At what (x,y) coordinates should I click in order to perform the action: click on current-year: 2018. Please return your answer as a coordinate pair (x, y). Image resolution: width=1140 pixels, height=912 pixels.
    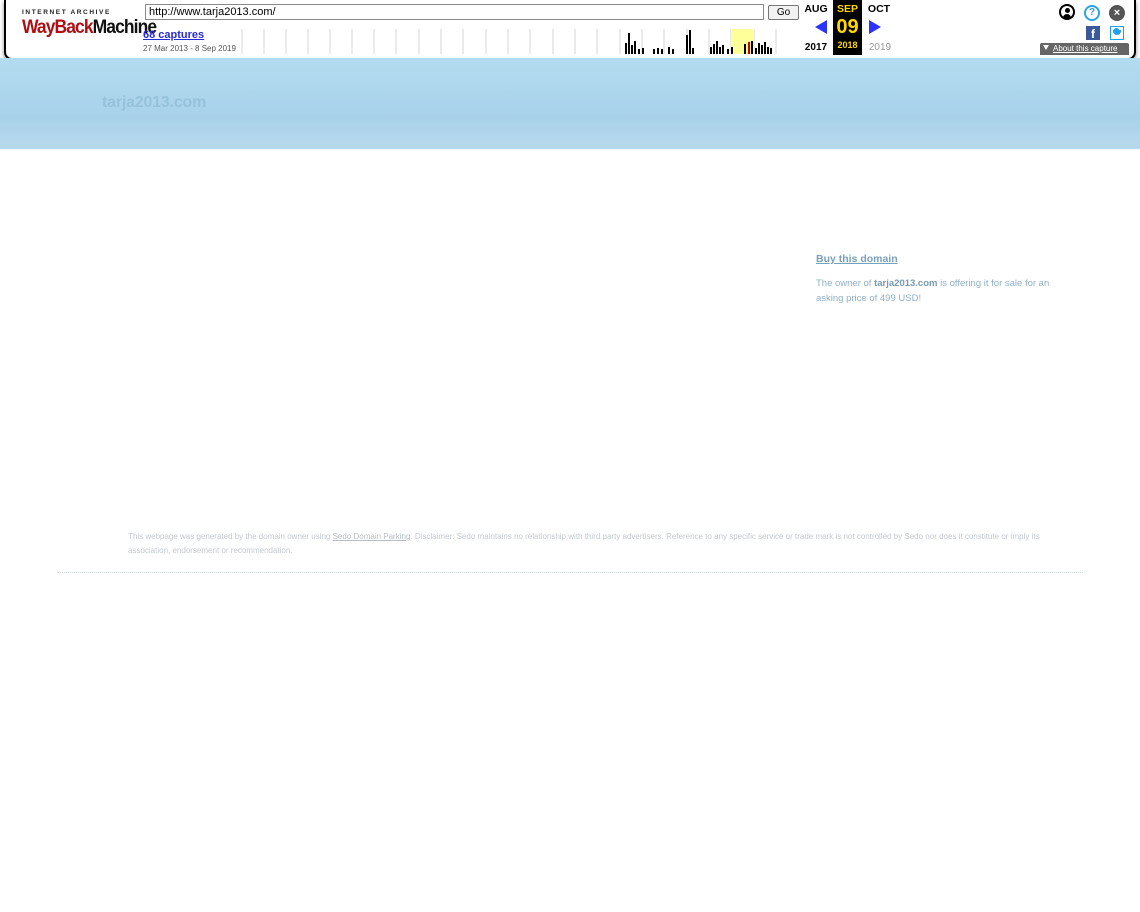
    Looking at the image, I should click on (847, 45).